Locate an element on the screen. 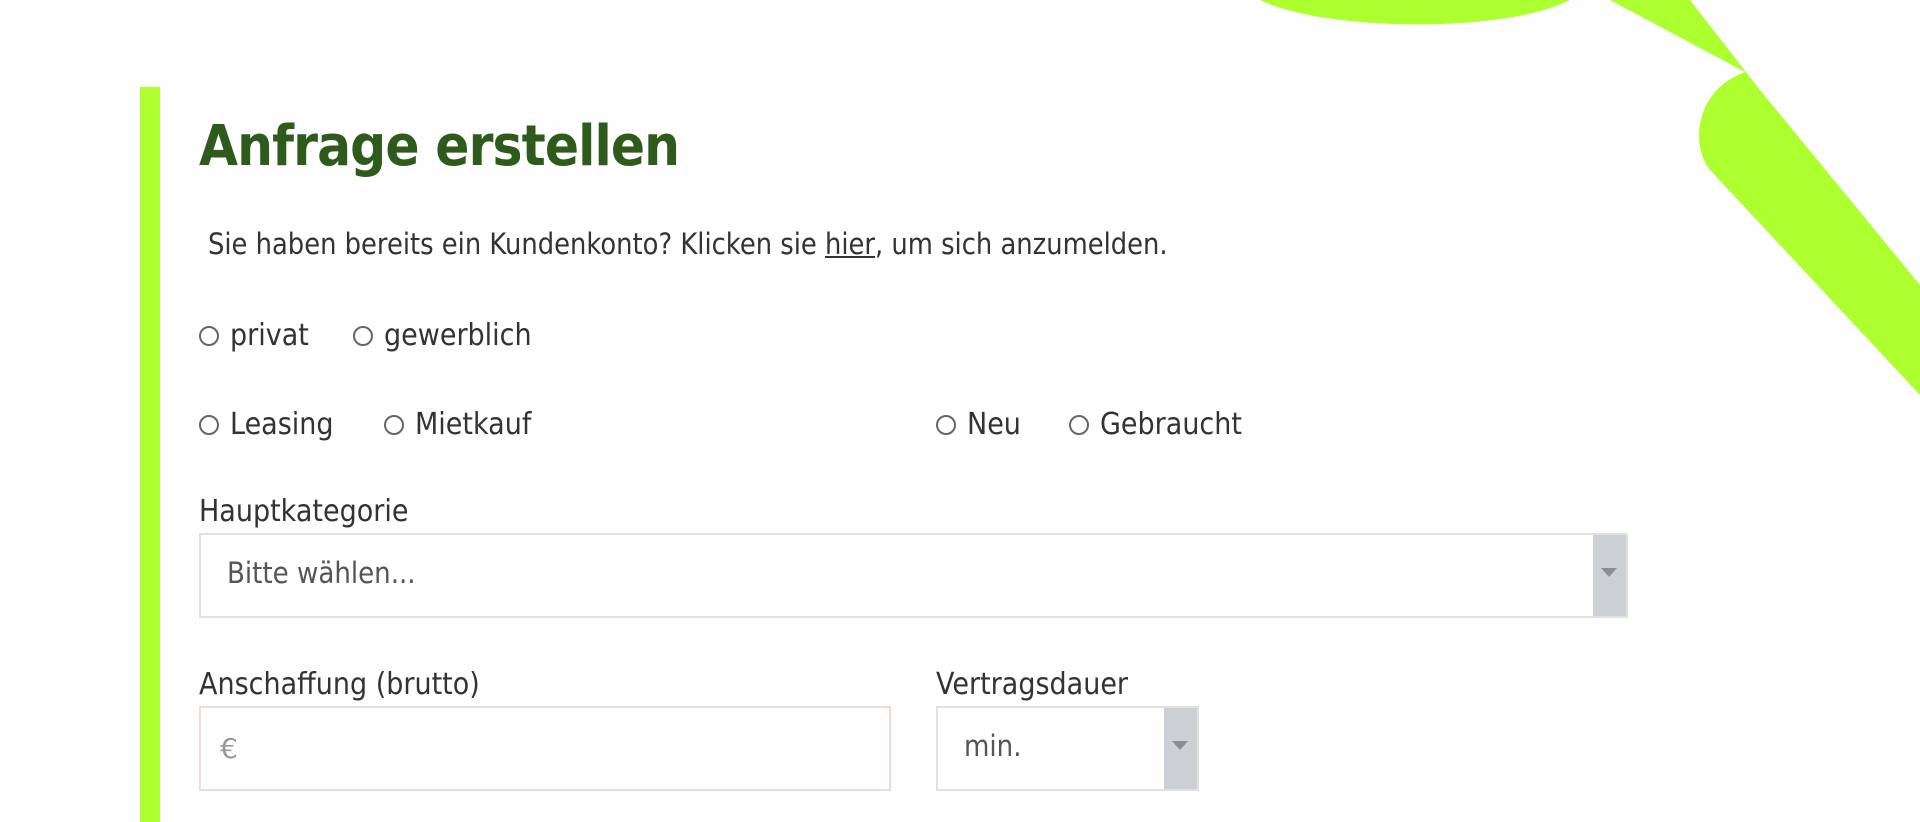  radio-leasing: Leasing is located at coordinates (272, 425).